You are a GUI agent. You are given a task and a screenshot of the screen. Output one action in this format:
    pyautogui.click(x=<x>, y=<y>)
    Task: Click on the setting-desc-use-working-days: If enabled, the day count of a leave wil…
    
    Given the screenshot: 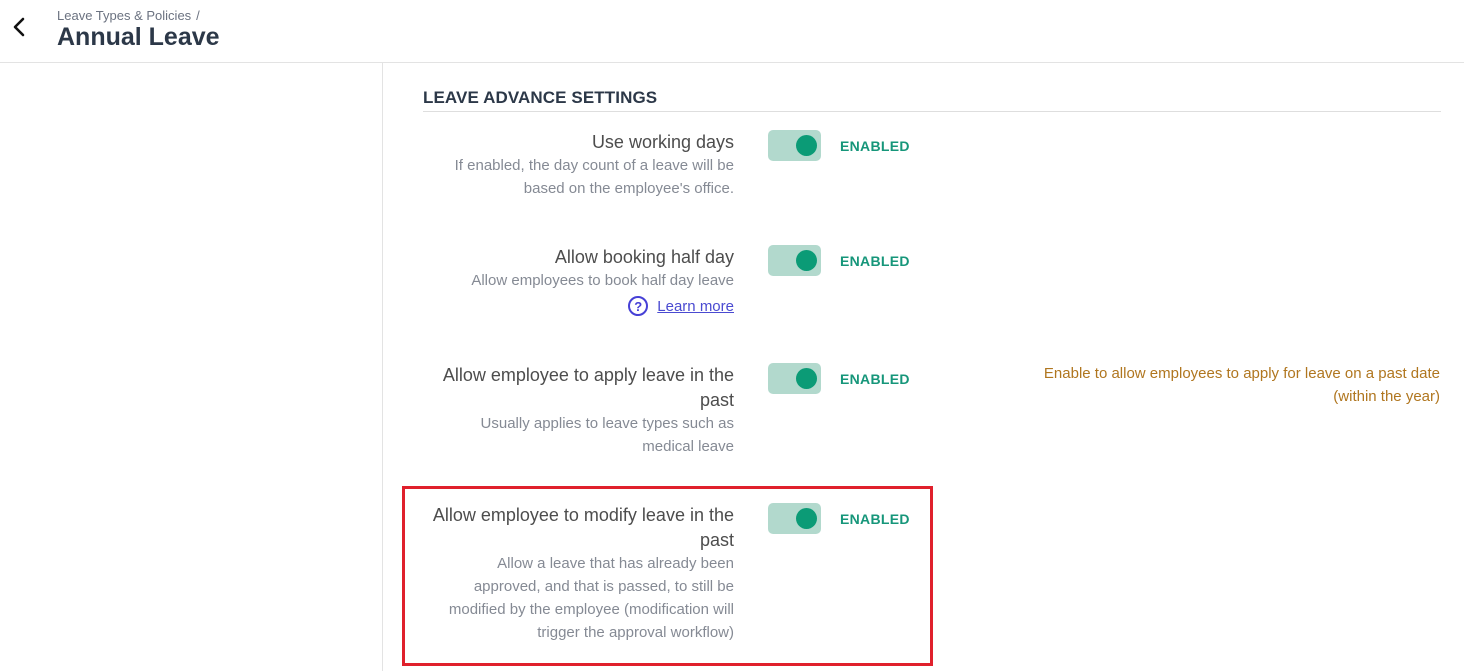 What is the action you would take?
    pyautogui.click(x=594, y=177)
    